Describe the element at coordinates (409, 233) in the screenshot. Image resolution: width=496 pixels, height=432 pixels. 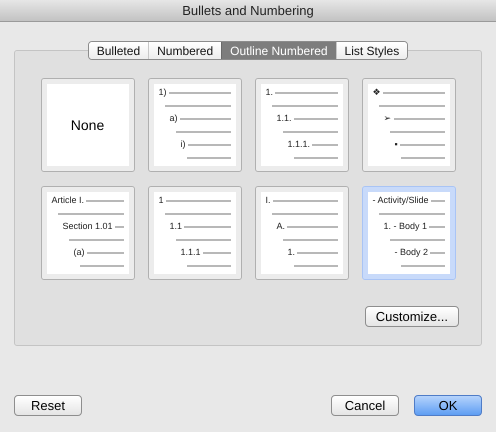
I see `outline-style-tile: - Activity/Slide 1. - Body 1 - Body 2` at that location.